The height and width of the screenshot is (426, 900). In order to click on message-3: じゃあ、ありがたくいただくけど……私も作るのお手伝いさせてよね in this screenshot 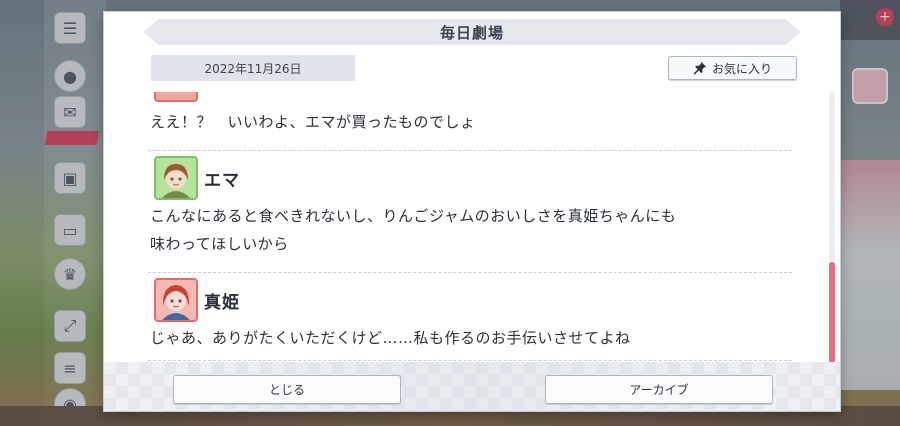, I will do `click(470, 338)`.